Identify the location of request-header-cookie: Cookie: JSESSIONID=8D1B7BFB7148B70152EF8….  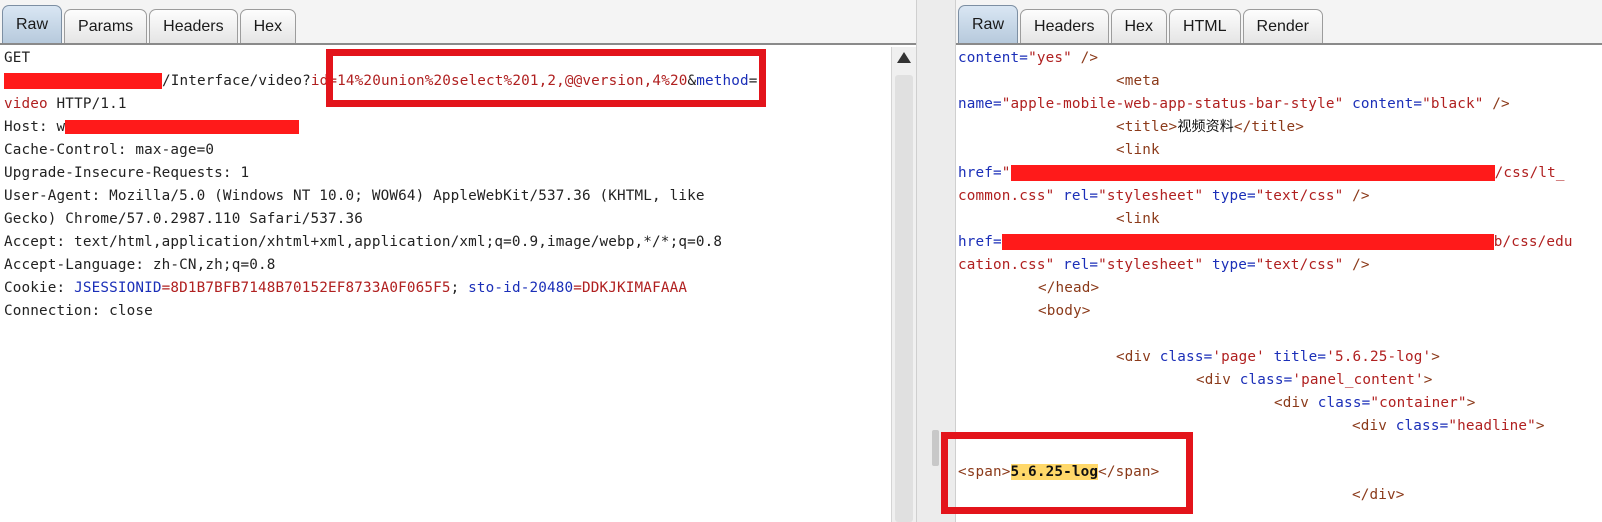
(346, 288).